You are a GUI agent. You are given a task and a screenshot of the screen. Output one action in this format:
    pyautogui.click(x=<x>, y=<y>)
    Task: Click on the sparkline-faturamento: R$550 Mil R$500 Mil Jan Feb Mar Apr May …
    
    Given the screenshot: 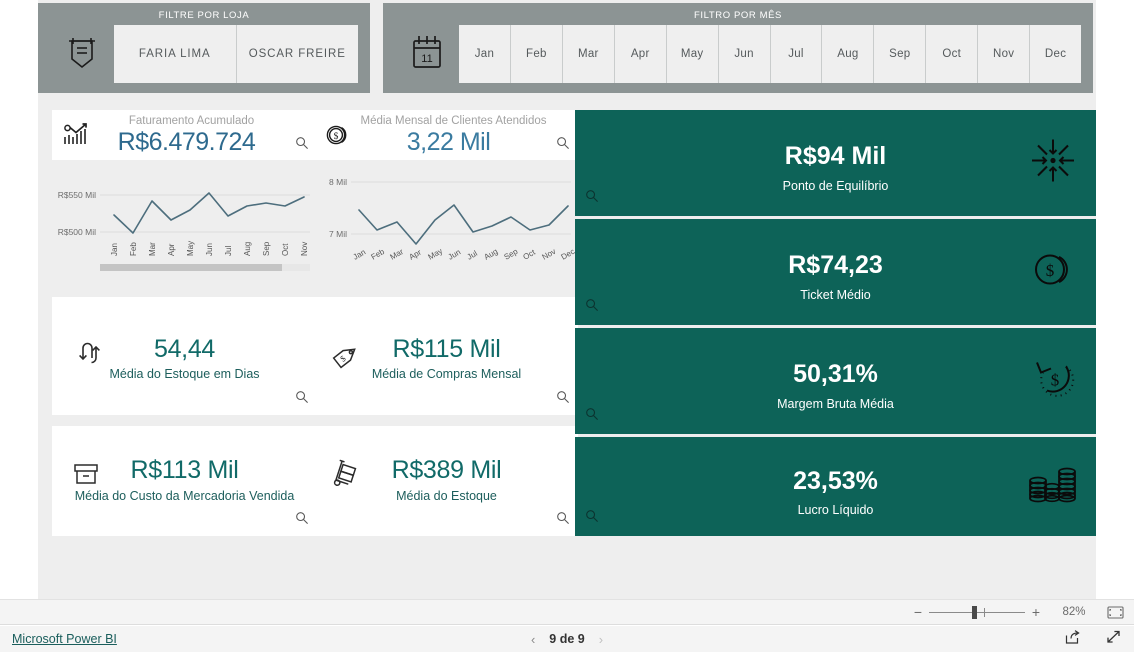 What is the action you would take?
    pyautogui.click(x=184, y=222)
    